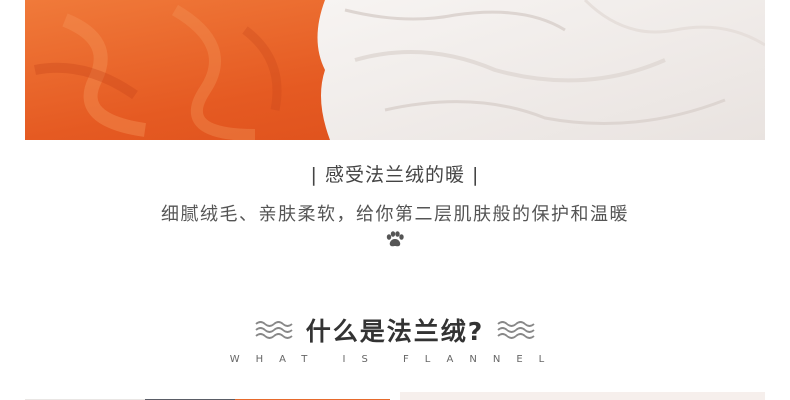 This screenshot has width=790, height=400. What do you see at coordinates (395, 175) in the screenshot?
I see `tagline: | 感受法兰绒的暖 |` at bounding box center [395, 175].